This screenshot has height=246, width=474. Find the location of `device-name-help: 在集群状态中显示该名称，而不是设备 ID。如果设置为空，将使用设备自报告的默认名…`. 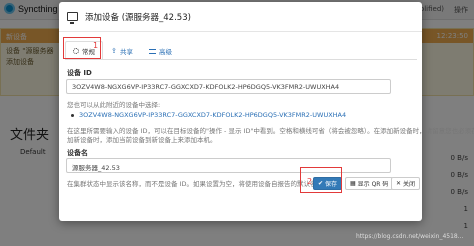

device-name-help: 在集群状态中显示该名称，而不是设备 ID。如果设置为空，将使用设备自报告的默认名… is located at coordinates (198, 184).